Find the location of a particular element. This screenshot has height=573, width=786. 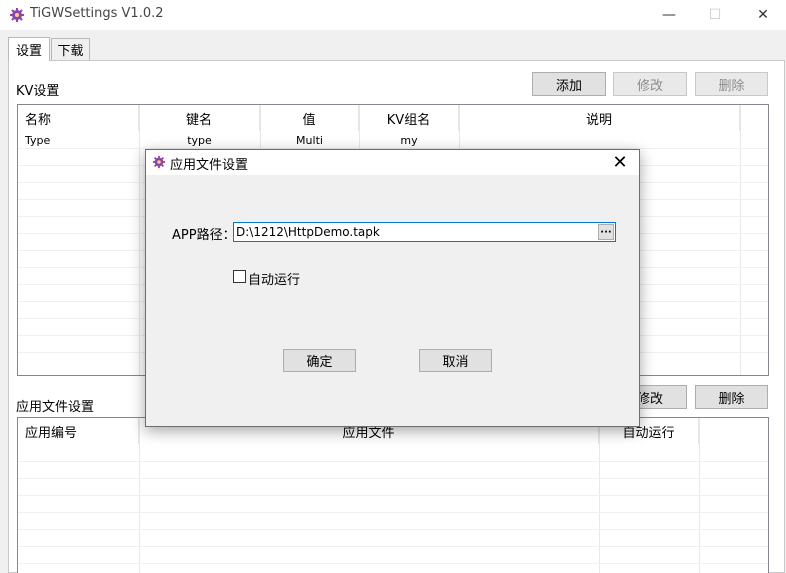

autorun-checkbox is located at coordinates (239, 276).